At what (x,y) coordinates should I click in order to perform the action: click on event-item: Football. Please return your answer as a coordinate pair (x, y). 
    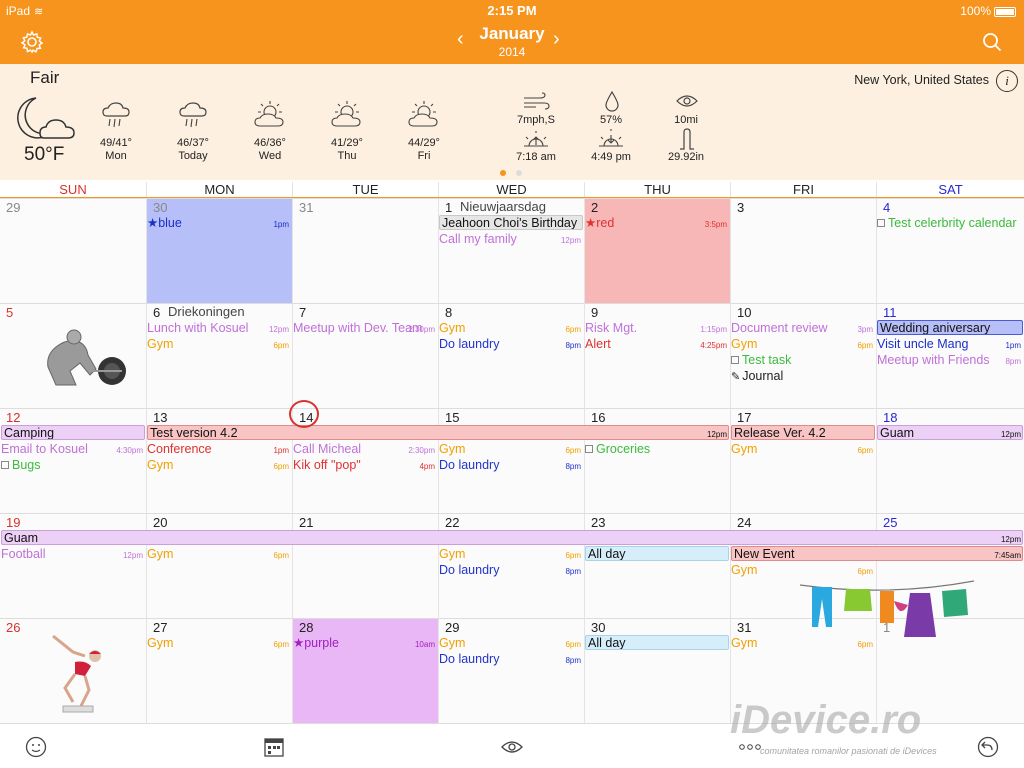
    Looking at the image, I should click on (72, 554).